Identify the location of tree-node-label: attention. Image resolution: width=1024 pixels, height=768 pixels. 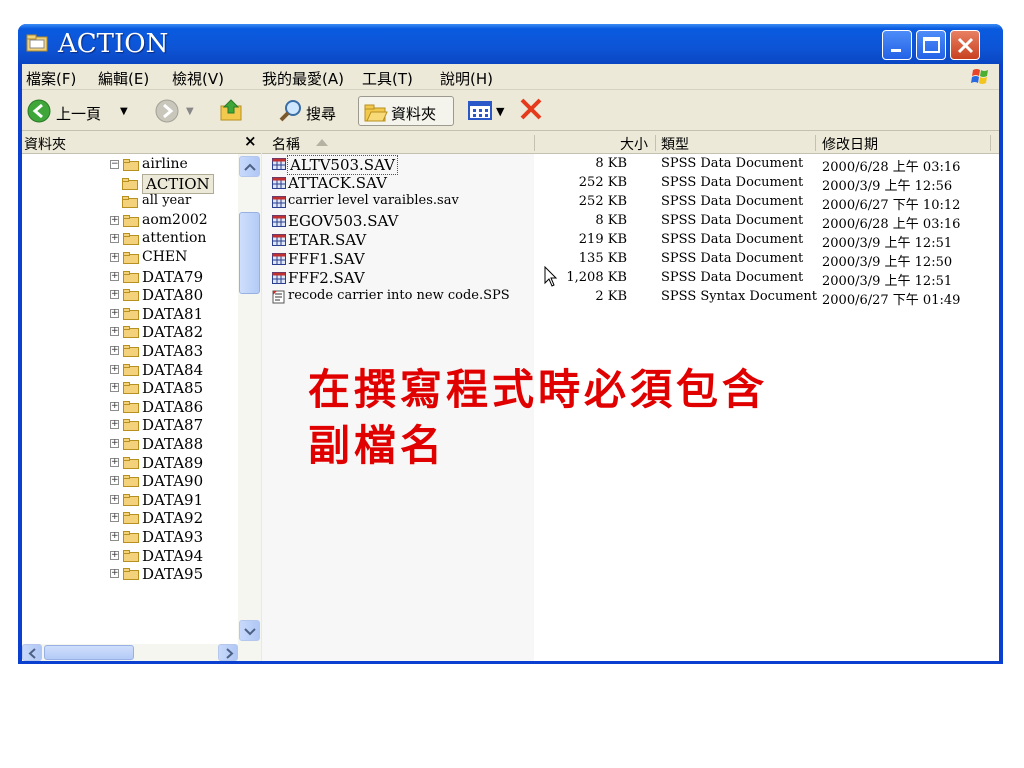
(174, 238).